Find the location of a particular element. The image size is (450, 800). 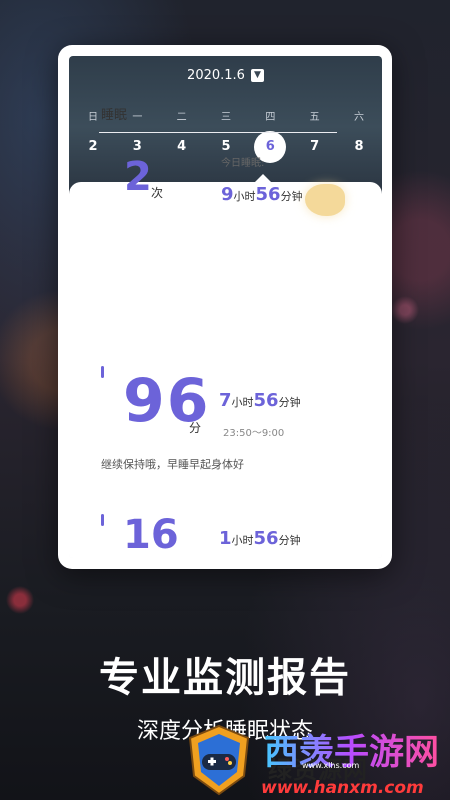

calendar-header: 2020.1.6 ▼ 日 一 二 三 四 五 六 2 3 4 5 6 7 8 is located at coordinates (225, 127).